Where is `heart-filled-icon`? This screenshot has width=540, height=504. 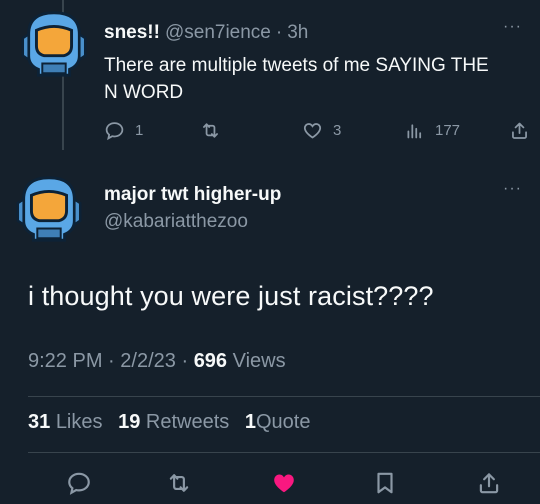
heart-filled-icon is located at coordinates (284, 483).